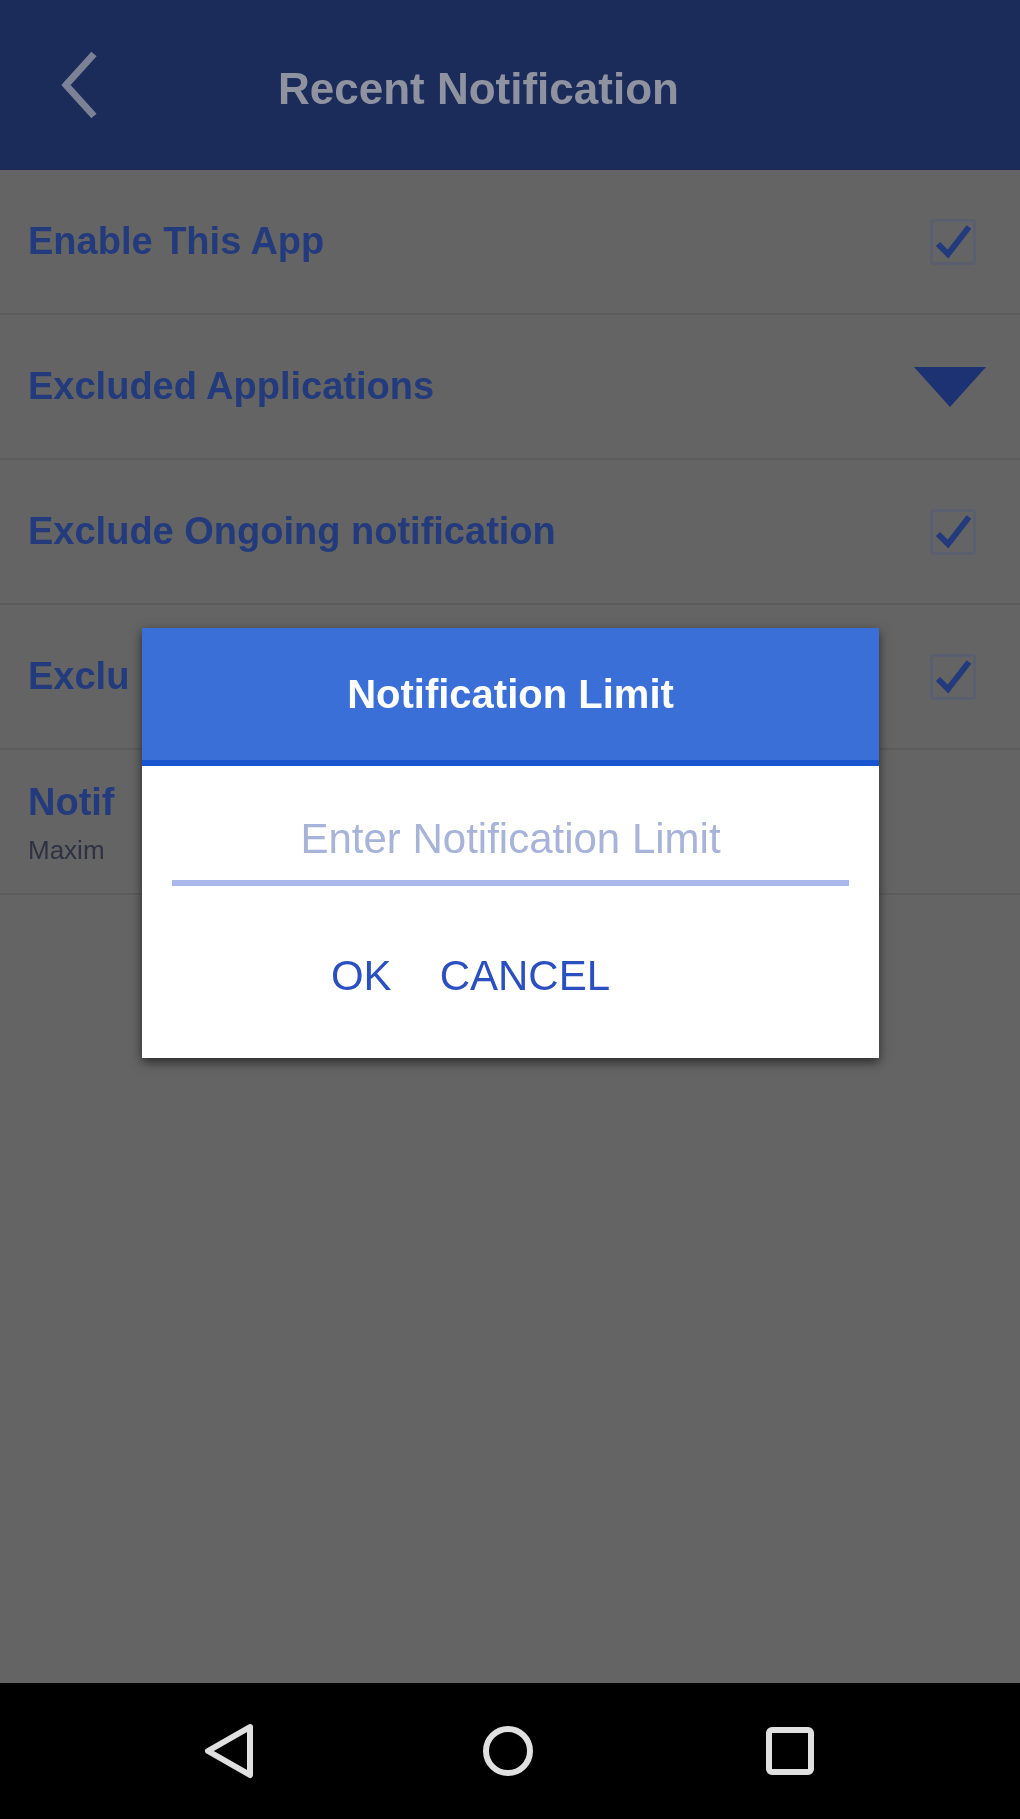  What do you see at coordinates (790, 1751) in the screenshot?
I see `recents-nav-icon` at bounding box center [790, 1751].